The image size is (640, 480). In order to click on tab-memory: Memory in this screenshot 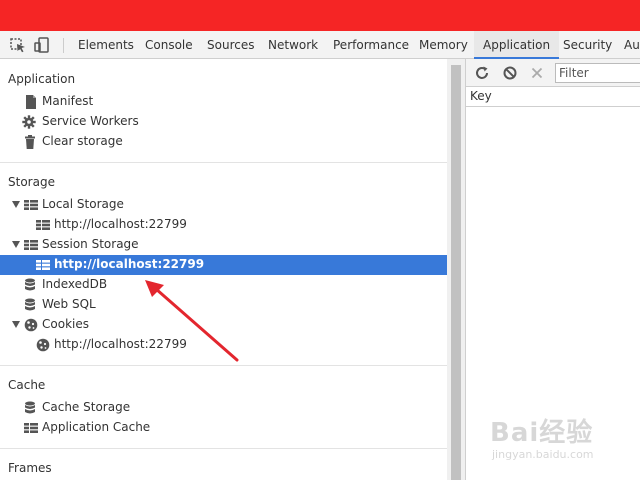, I will do `click(443, 45)`.